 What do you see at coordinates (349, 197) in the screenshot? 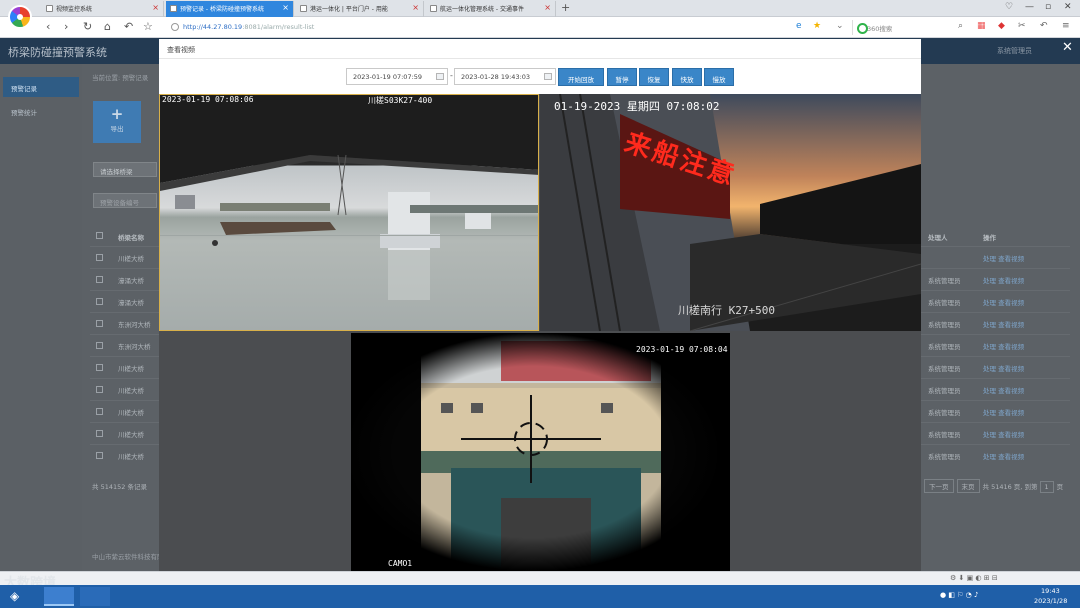
I see `bridge-river-scene` at bounding box center [349, 197].